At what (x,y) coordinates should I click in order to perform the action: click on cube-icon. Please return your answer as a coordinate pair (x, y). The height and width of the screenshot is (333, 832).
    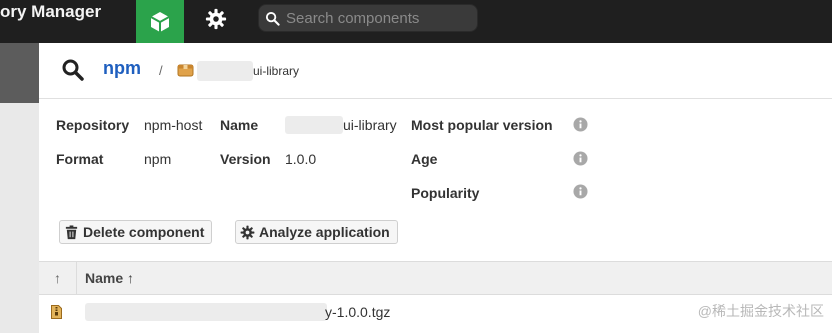
    Looking at the image, I should click on (160, 21).